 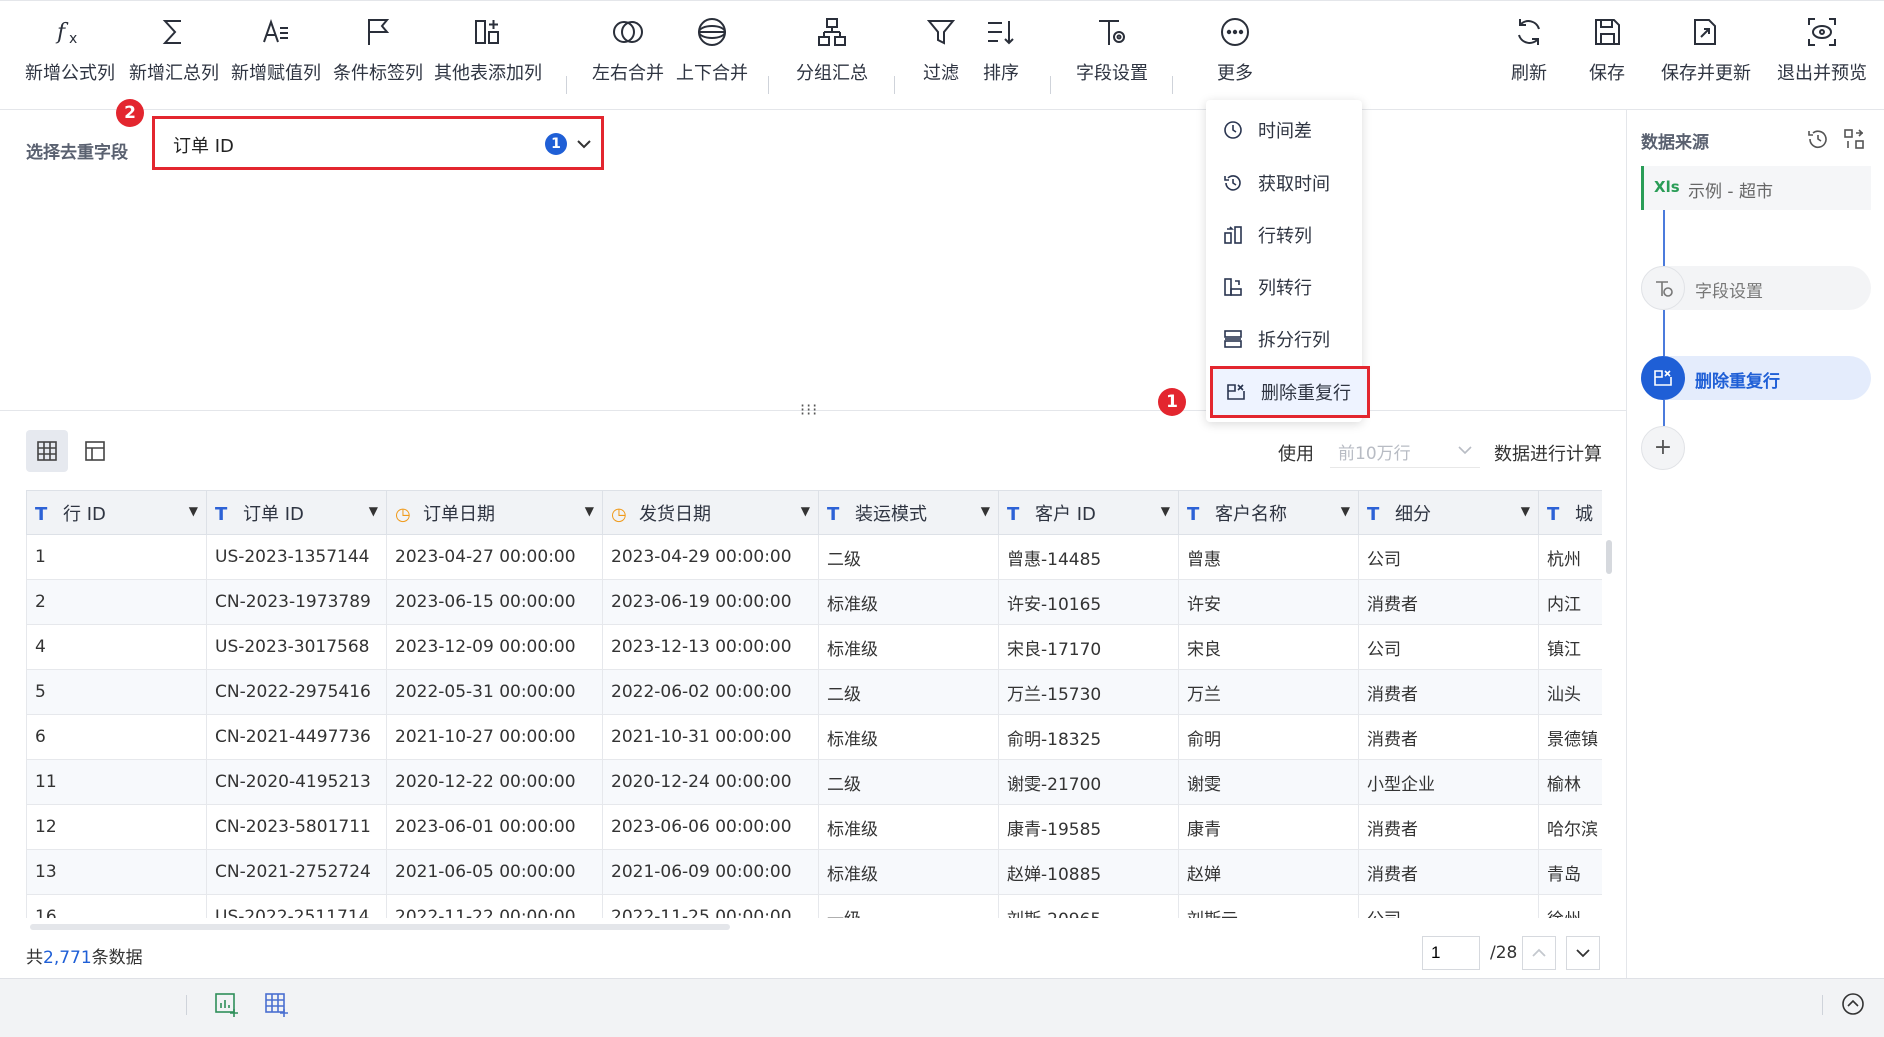 I want to click on step-label: 删除重复行, so click(x=1737, y=382).